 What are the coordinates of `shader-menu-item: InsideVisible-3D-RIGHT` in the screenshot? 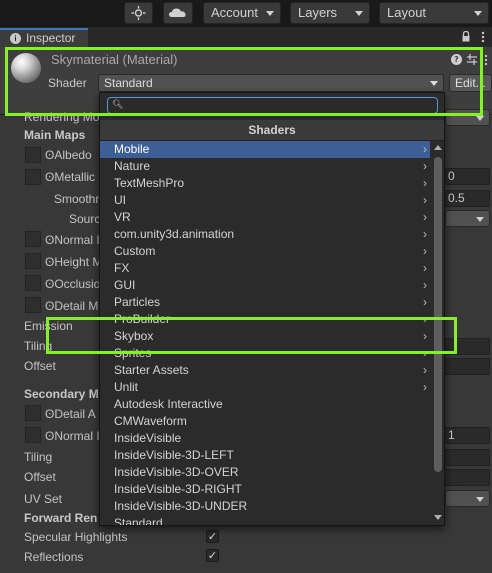 It's located at (265, 489).